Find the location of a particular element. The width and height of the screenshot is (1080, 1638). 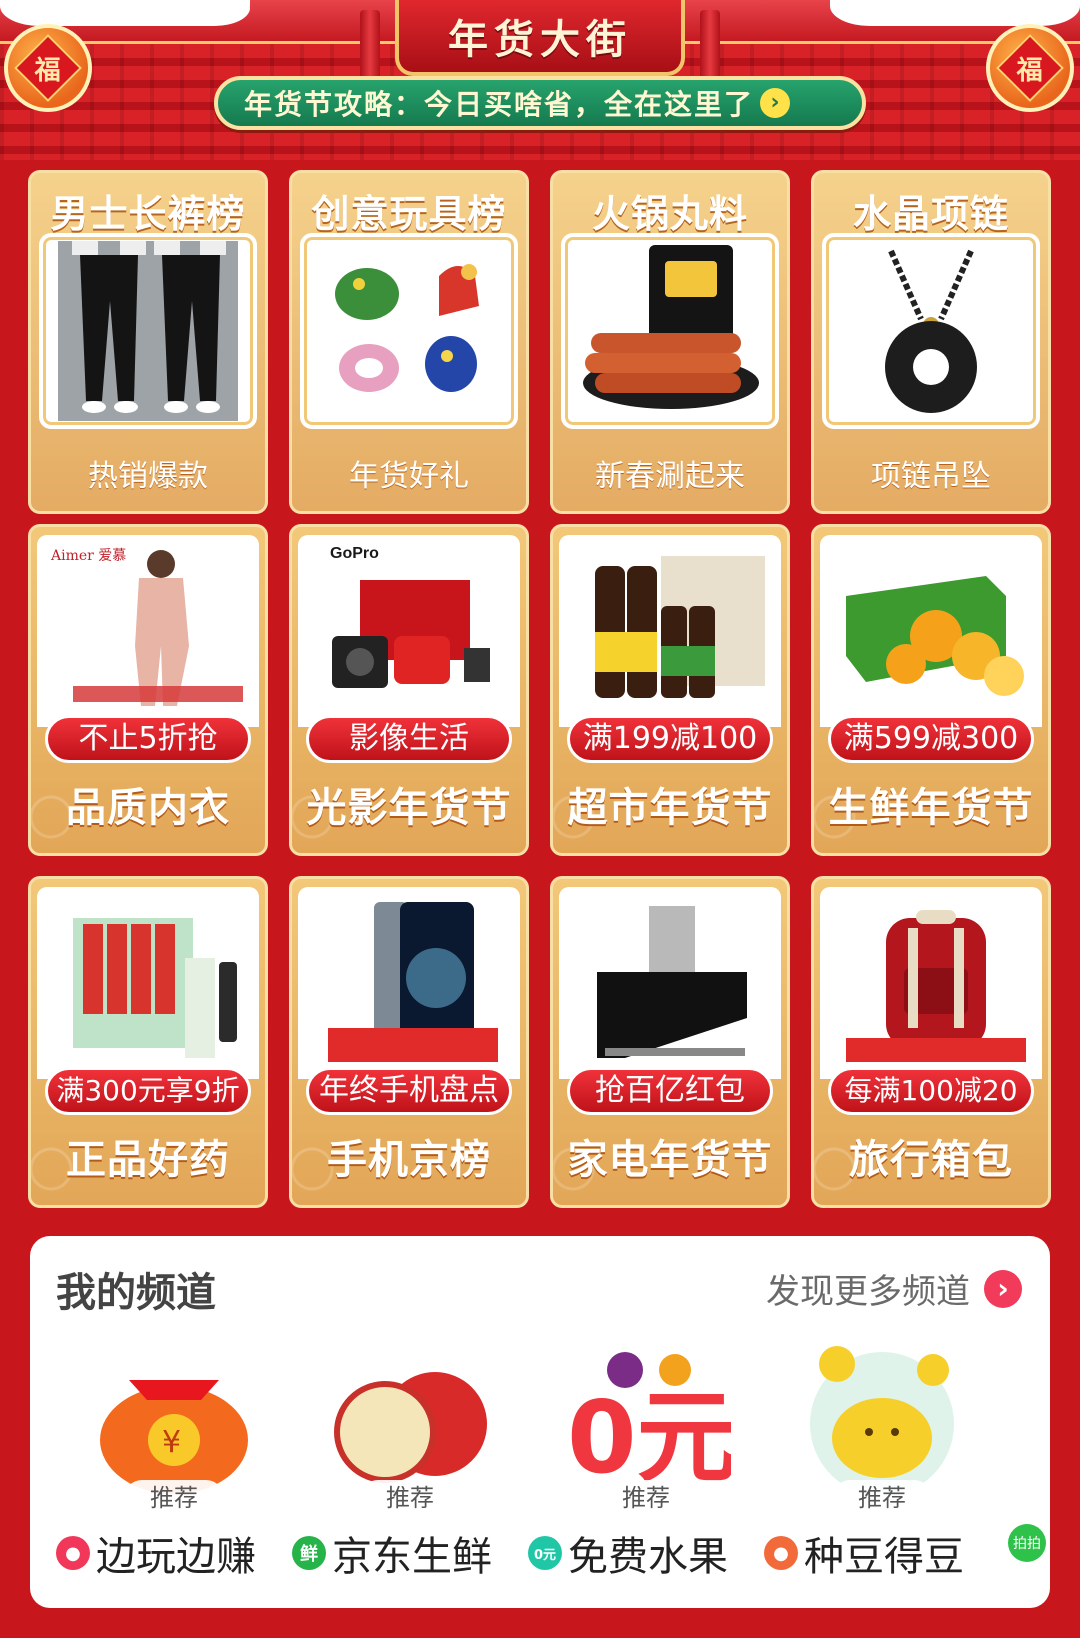

rank-card-hotpot: 火锅丸料 新春涮起来 is located at coordinates (670, 342).